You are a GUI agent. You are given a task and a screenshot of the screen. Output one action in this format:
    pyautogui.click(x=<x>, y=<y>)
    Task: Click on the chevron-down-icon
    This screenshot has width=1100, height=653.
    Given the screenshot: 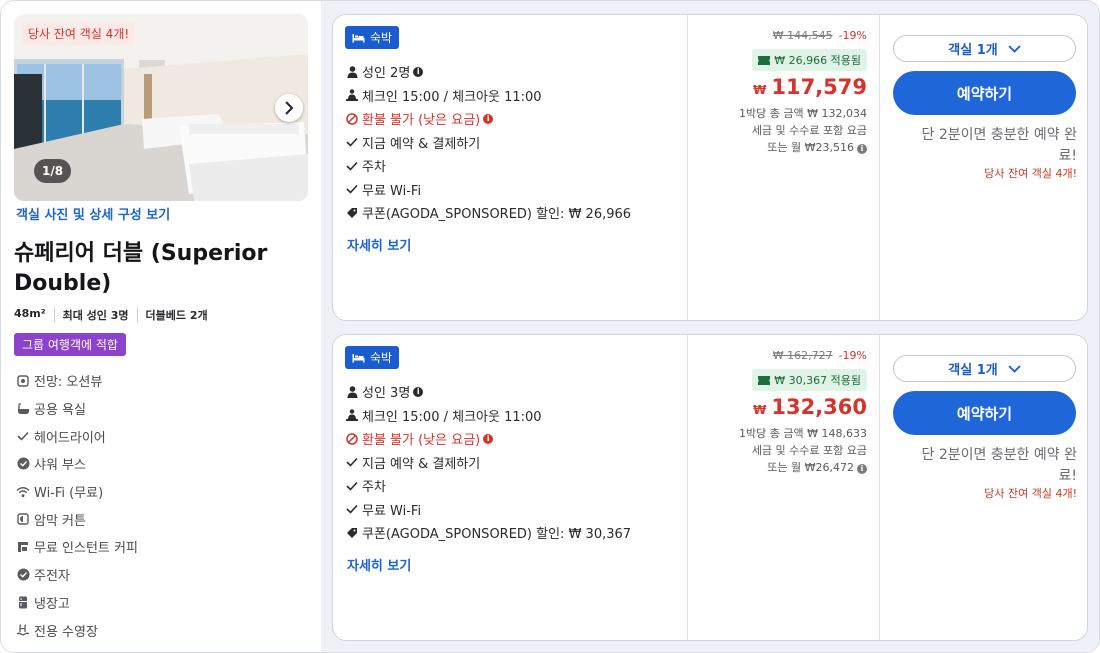 What is the action you would take?
    pyautogui.click(x=1014, y=48)
    